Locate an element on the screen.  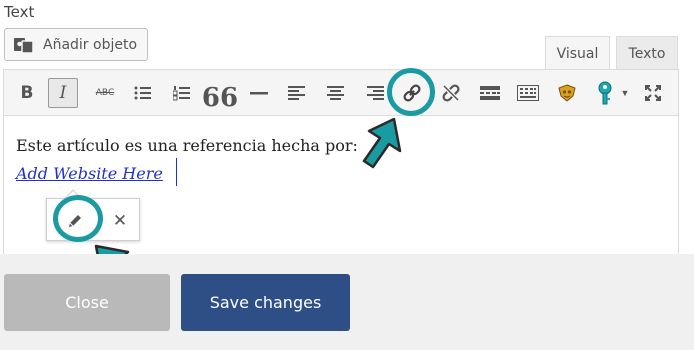
editor-link: Add Website Here is located at coordinates (89, 173).